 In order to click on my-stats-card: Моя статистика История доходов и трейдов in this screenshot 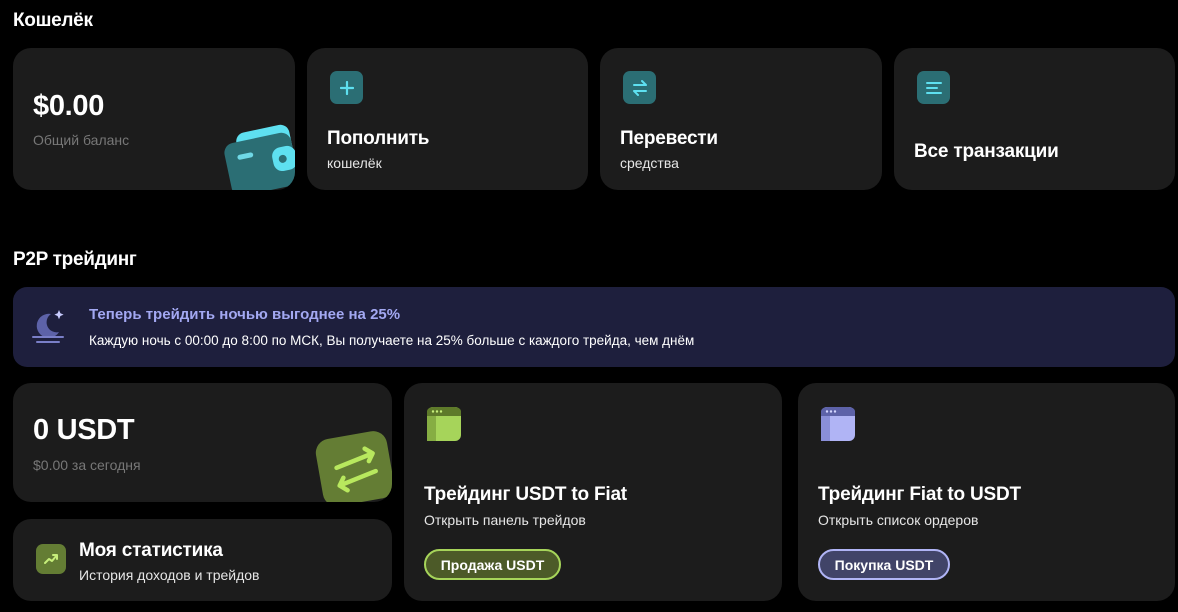, I will do `click(202, 560)`.